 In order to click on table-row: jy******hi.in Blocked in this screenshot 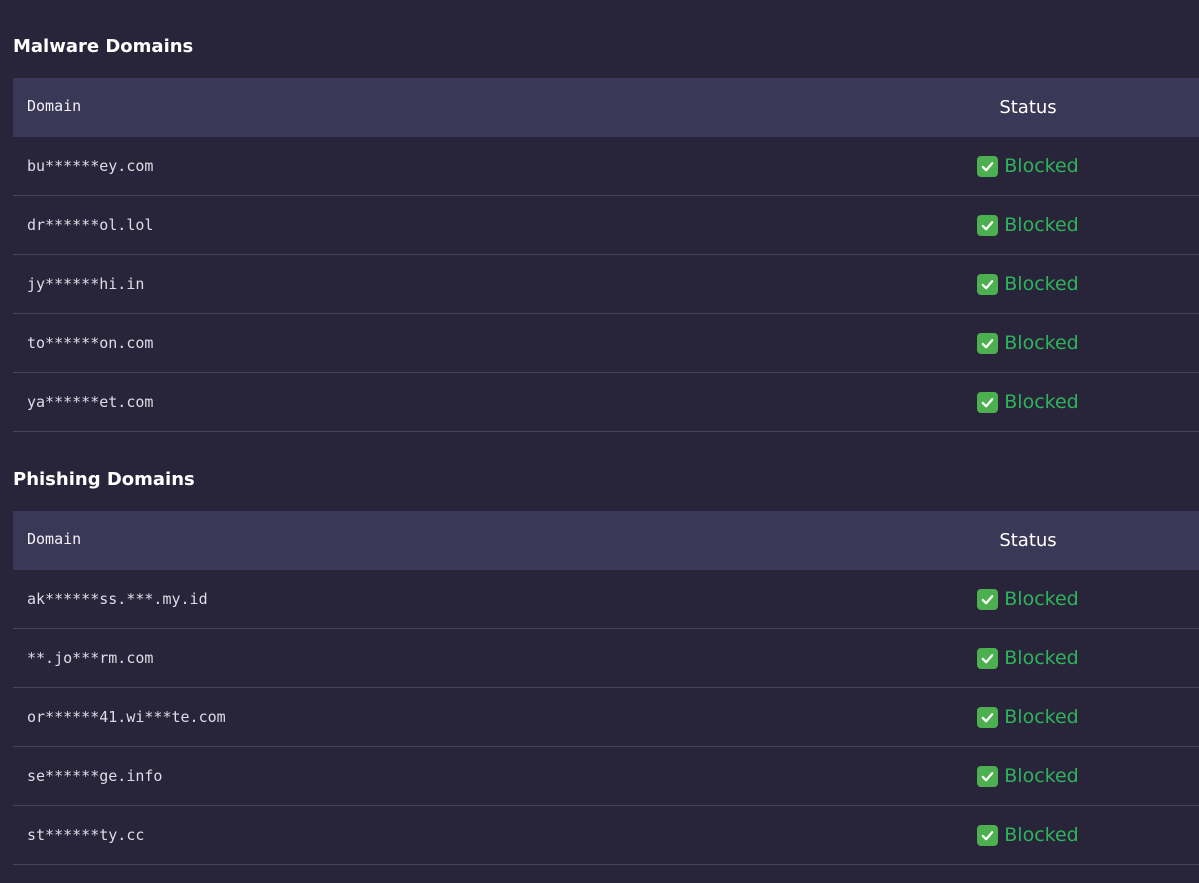, I will do `click(606, 284)`.